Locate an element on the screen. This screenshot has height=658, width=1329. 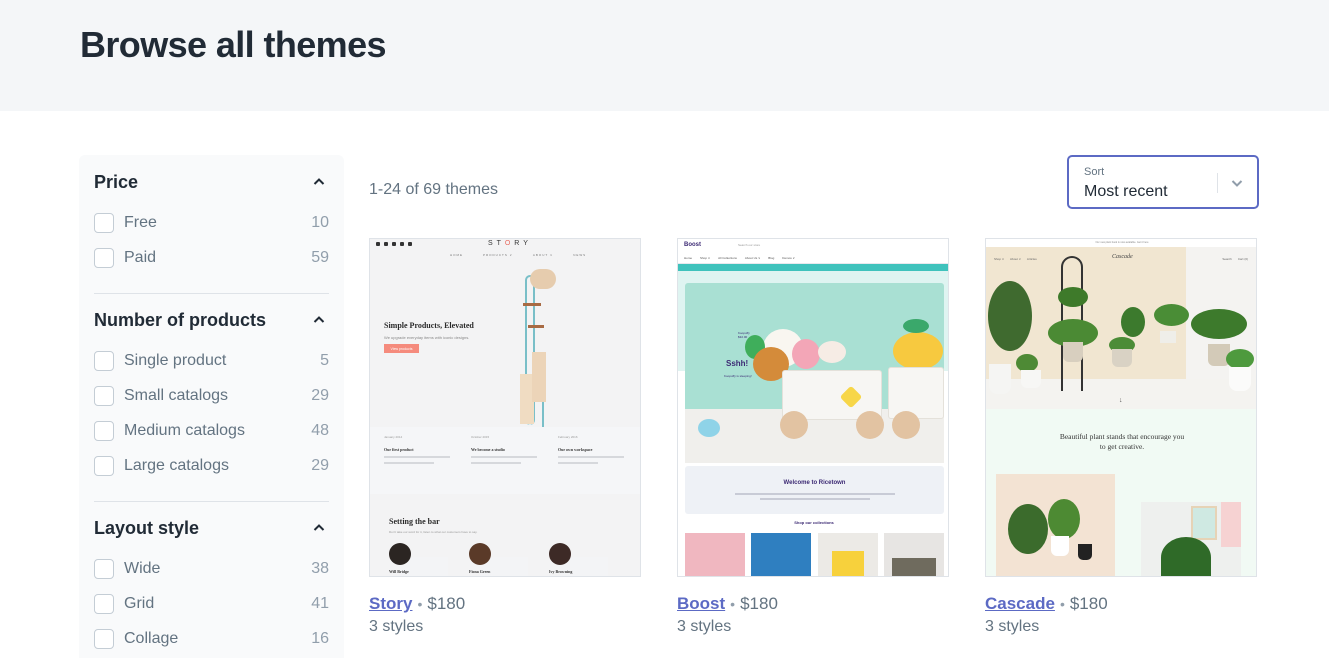
filter-group-title: Price is located at coordinates (116, 181).